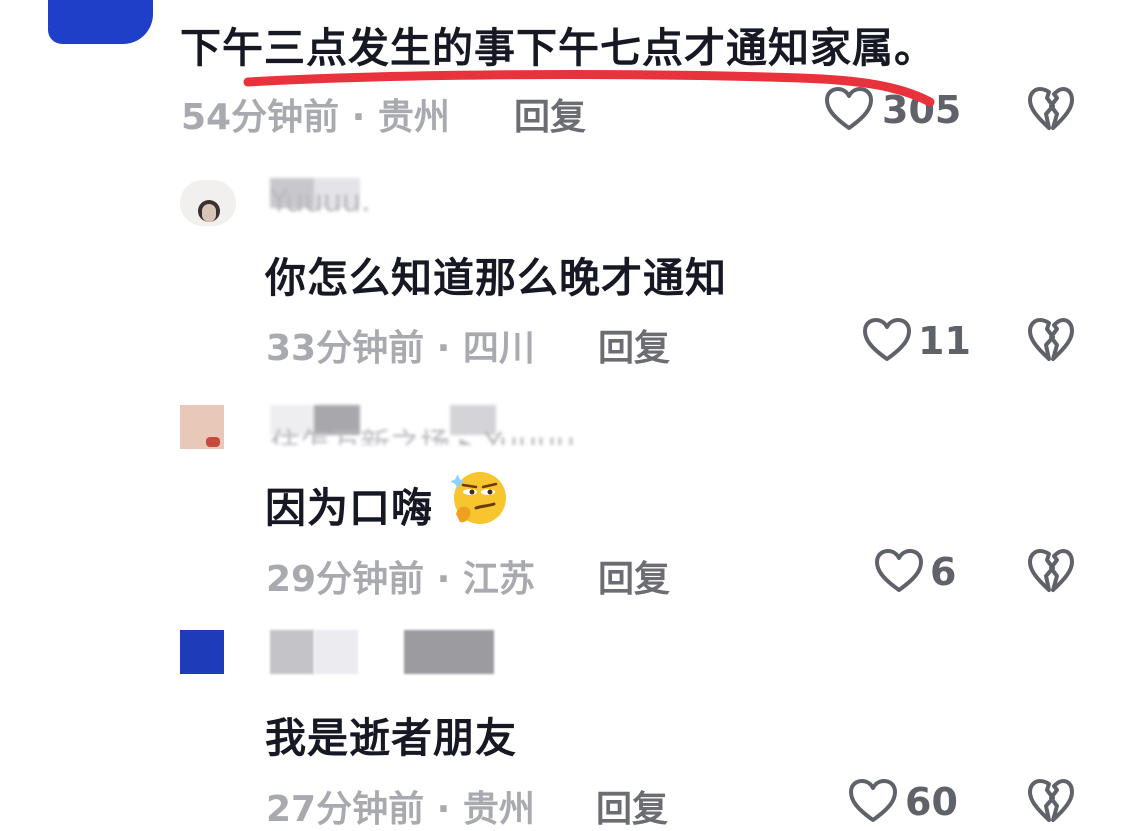 Image resolution: width=1125 pixels, height=831 pixels. Describe the element at coordinates (385, 652) in the screenshot. I see `username` at that location.